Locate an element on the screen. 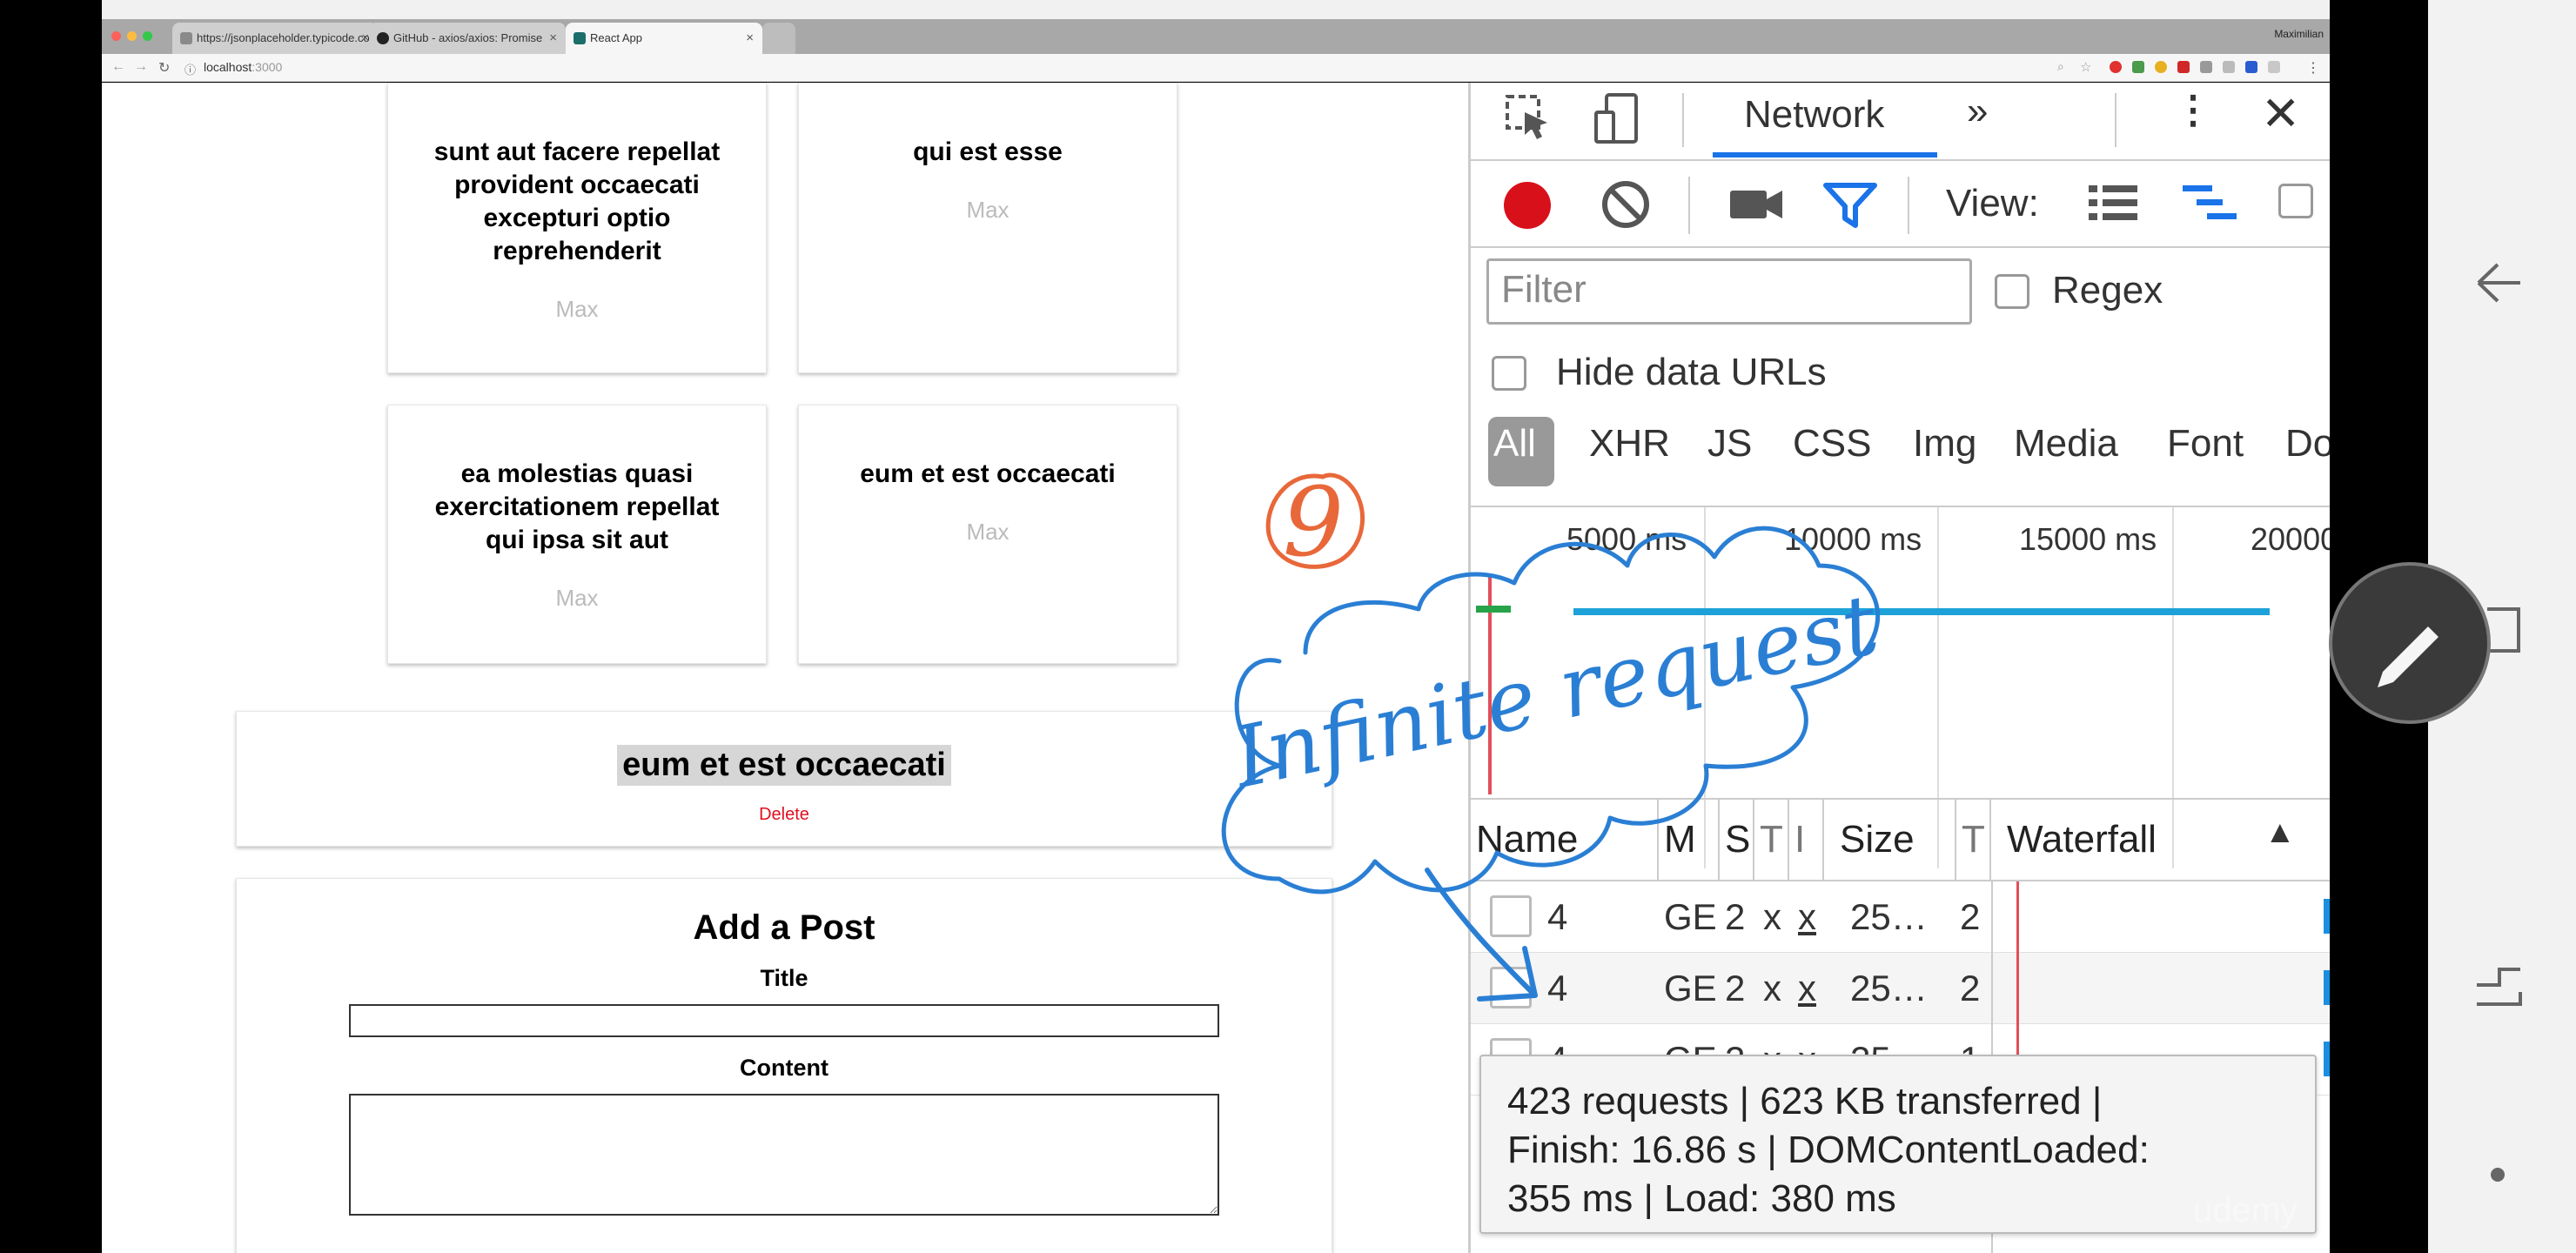 Image resolution: width=2576 pixels, height=1253 pixels. type-filter-css: CSS is located at coordinates (1832, 444).